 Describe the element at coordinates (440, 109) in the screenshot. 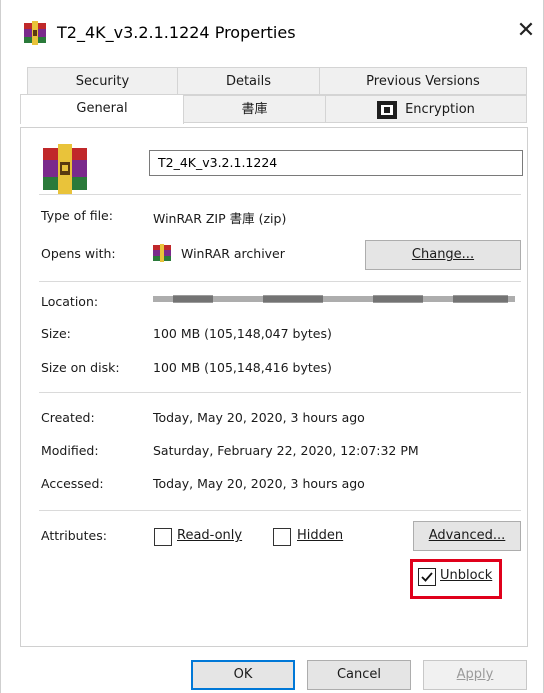

I see `tab-encryption-label: Encryption` at that location.